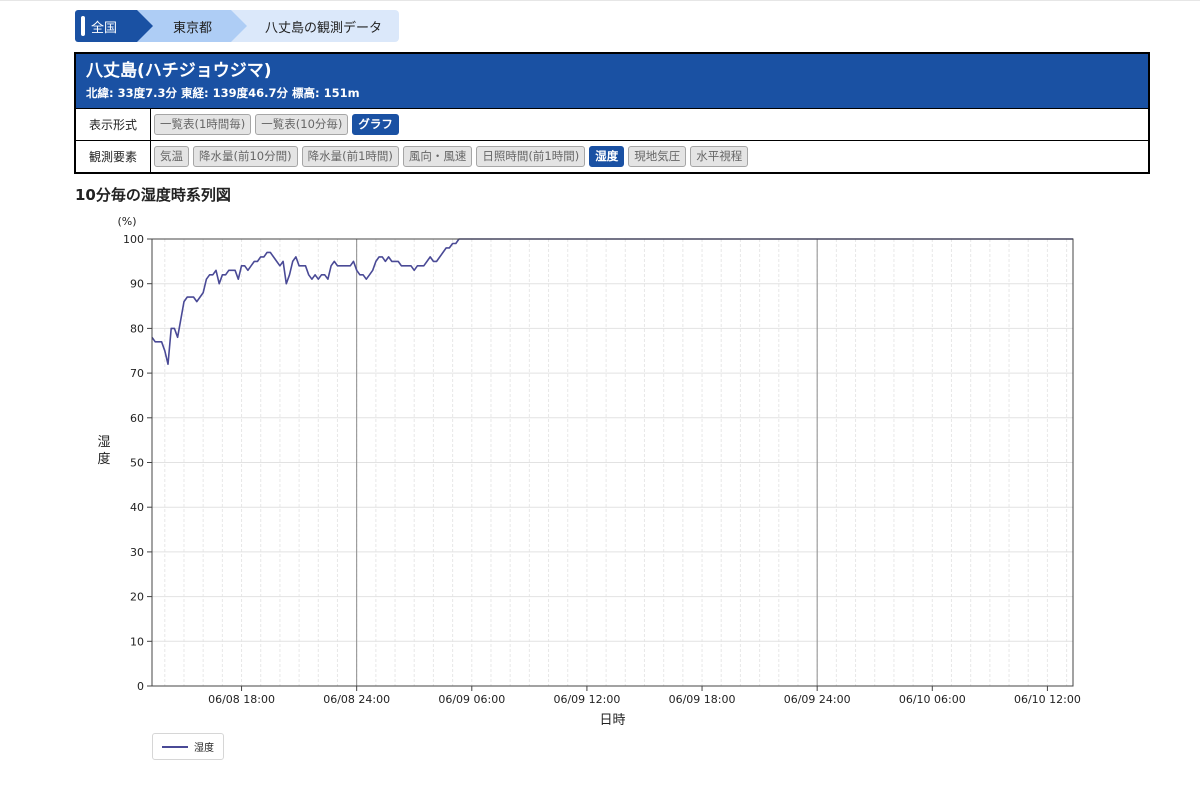  What do you see at coordinates (241, 699) in the screenshot?
I see `x-tick-label: 06/08 18:00` at bounding box center [241, 699].